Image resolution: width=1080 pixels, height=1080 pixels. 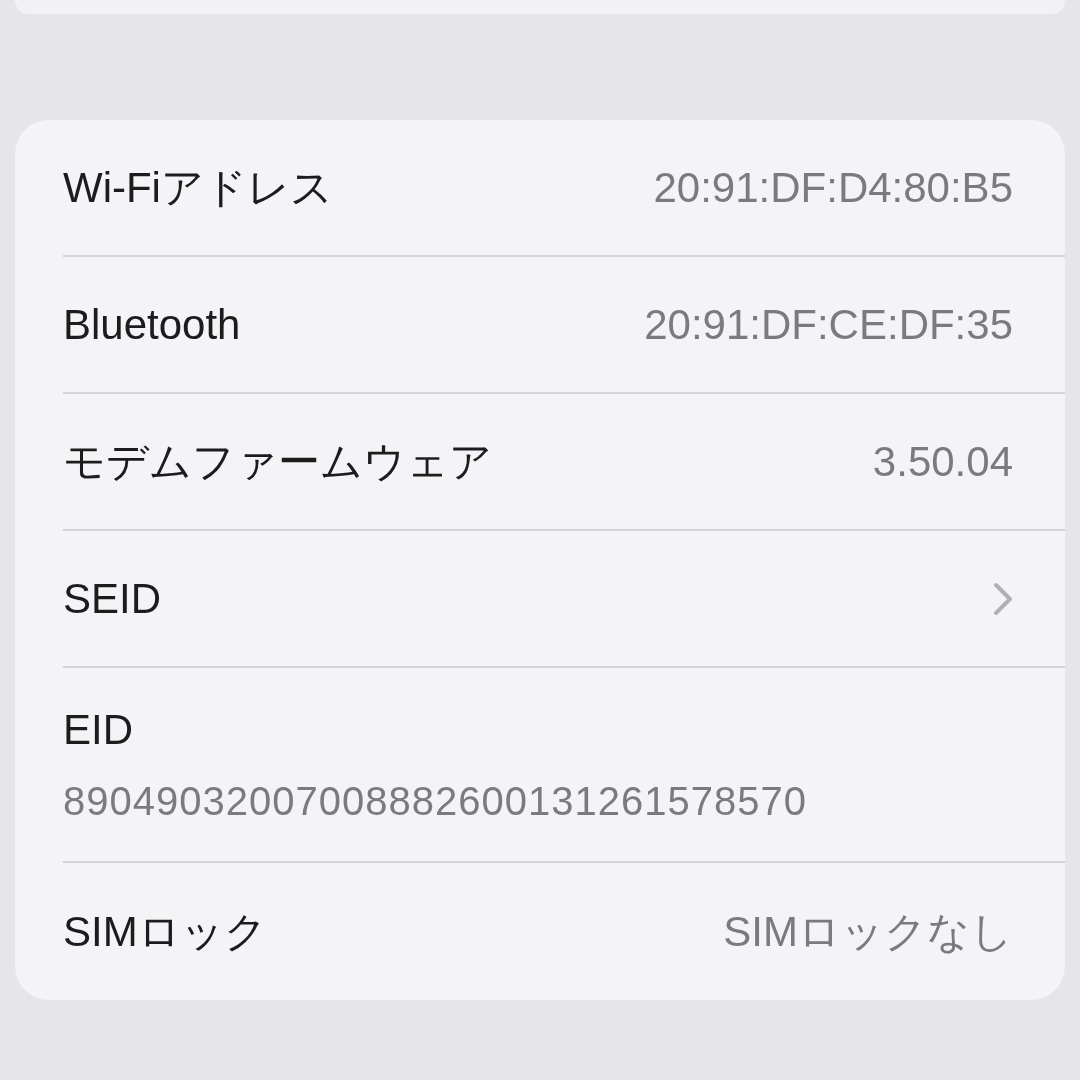 What do you see at coordinates (435, 801) in the screenshot?
I see `row-value: 89049032007008882600131261578570` at bounding box center [435, 801].